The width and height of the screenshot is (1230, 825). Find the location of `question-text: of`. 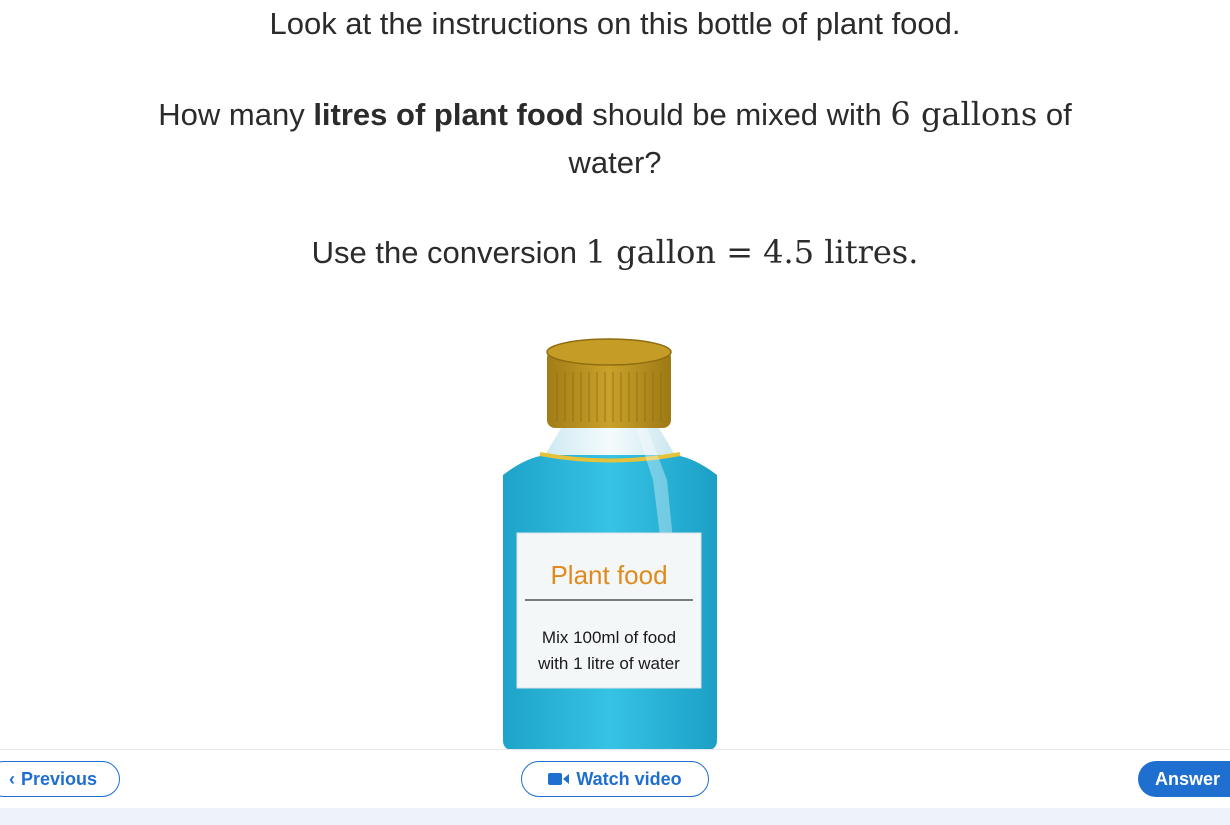

question-text: of is located at coordinates (1054, 114).